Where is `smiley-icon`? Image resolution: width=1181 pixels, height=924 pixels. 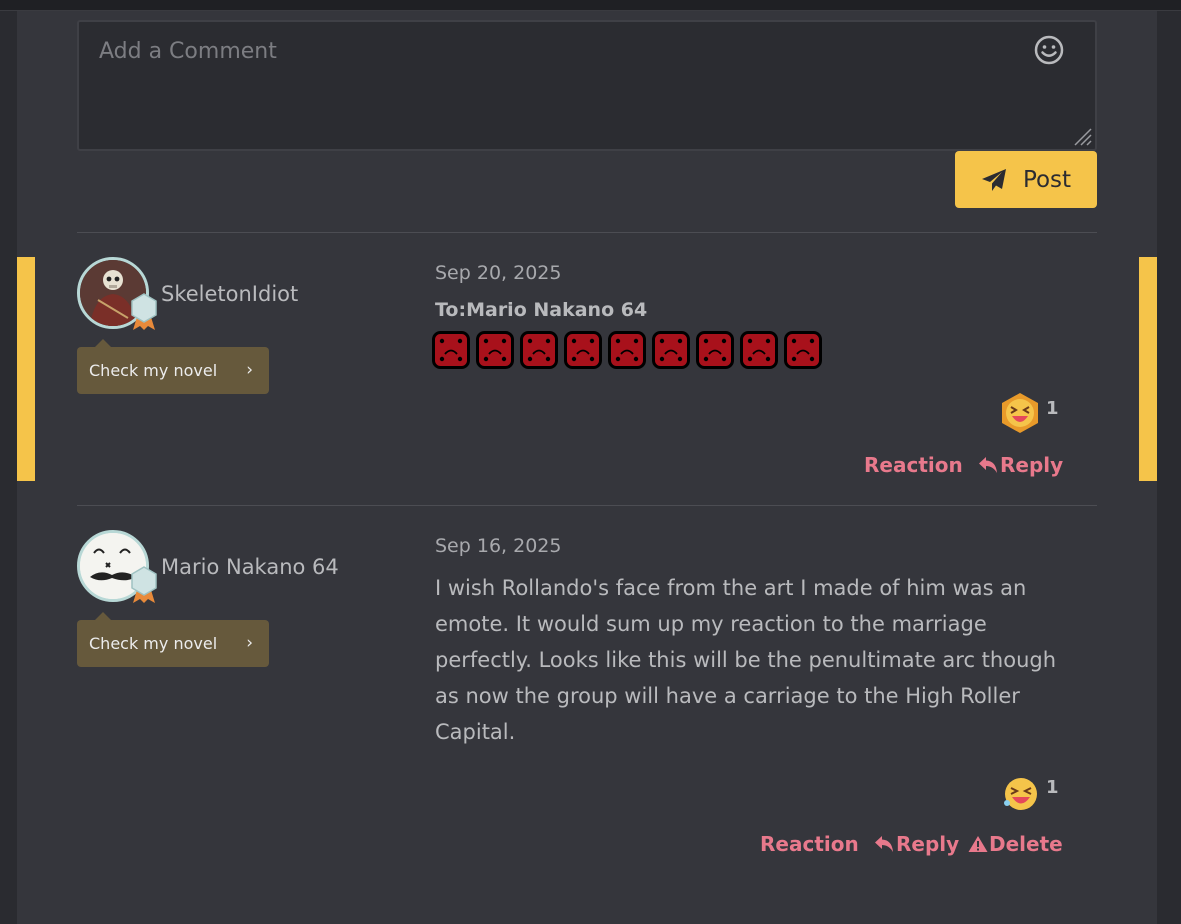 smiley-icon is located at coordinates (1049, 50).